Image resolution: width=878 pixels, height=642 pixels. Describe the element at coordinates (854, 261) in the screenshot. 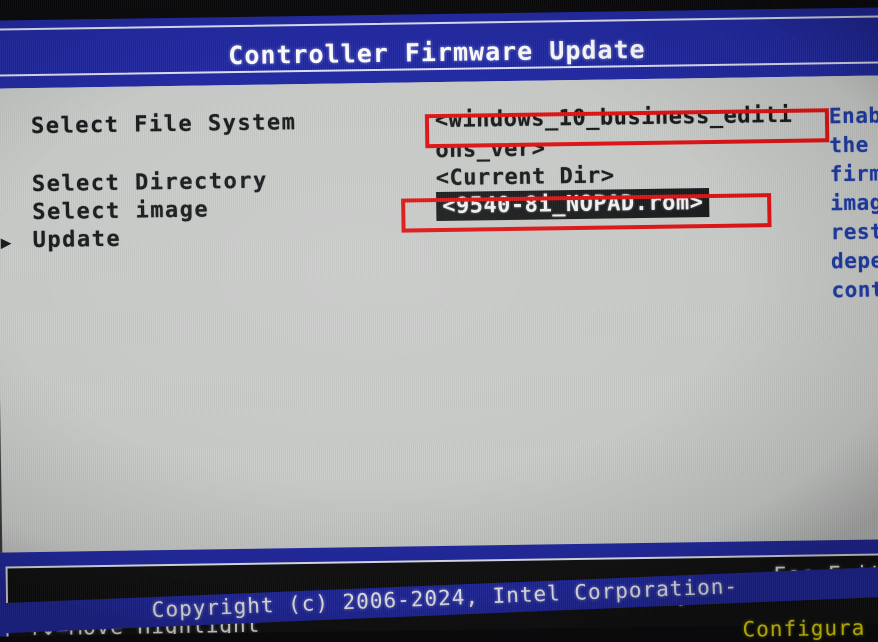

I see `help-line: depe` at that location.